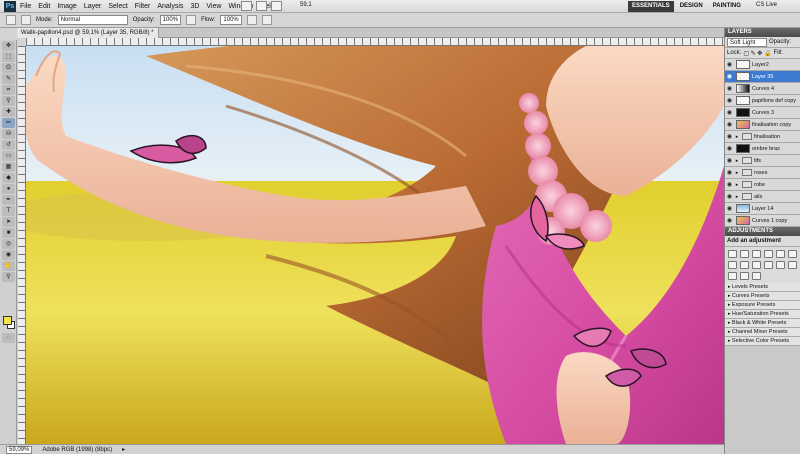 Image resolution: width=800 pixels, height=454 pixels. What do you see at coordinates (261, 6) in the screenshot?
I see `minibridge-icon` at bounding box center [261, 6].